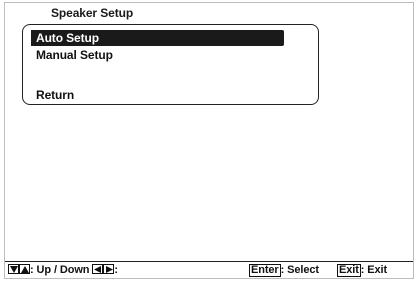 The height and width of the screenshot is (282, 419). I want to click on menu-item-label: Manual Setup, so click(74, 55).